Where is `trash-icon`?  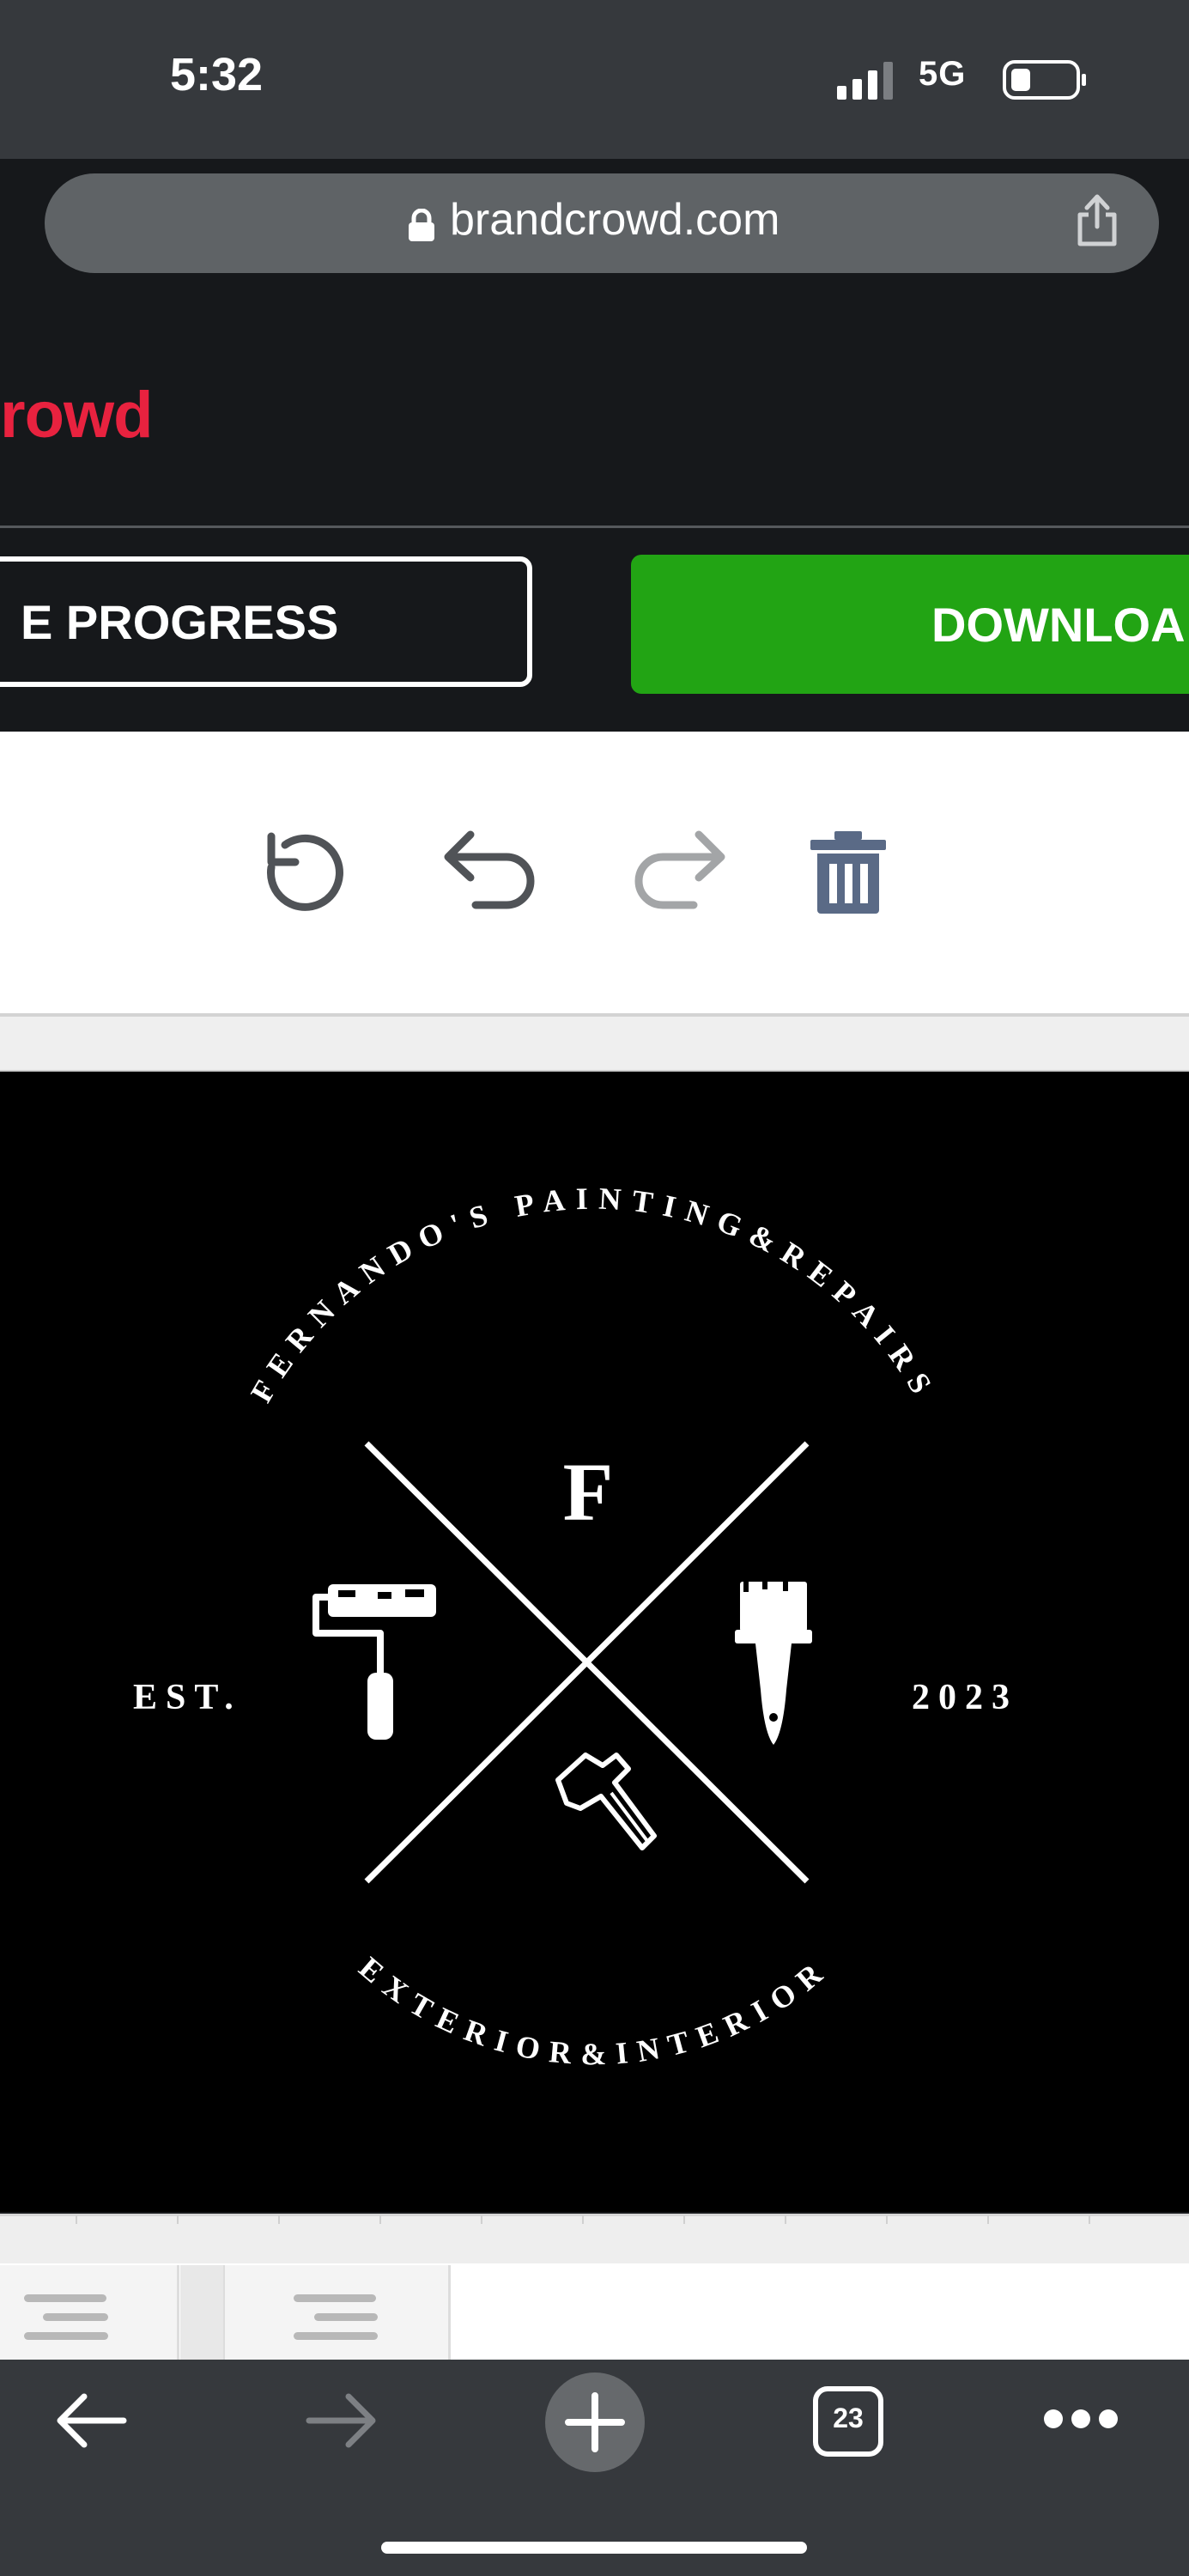 trash-icon is located at coordinates (848, 874).